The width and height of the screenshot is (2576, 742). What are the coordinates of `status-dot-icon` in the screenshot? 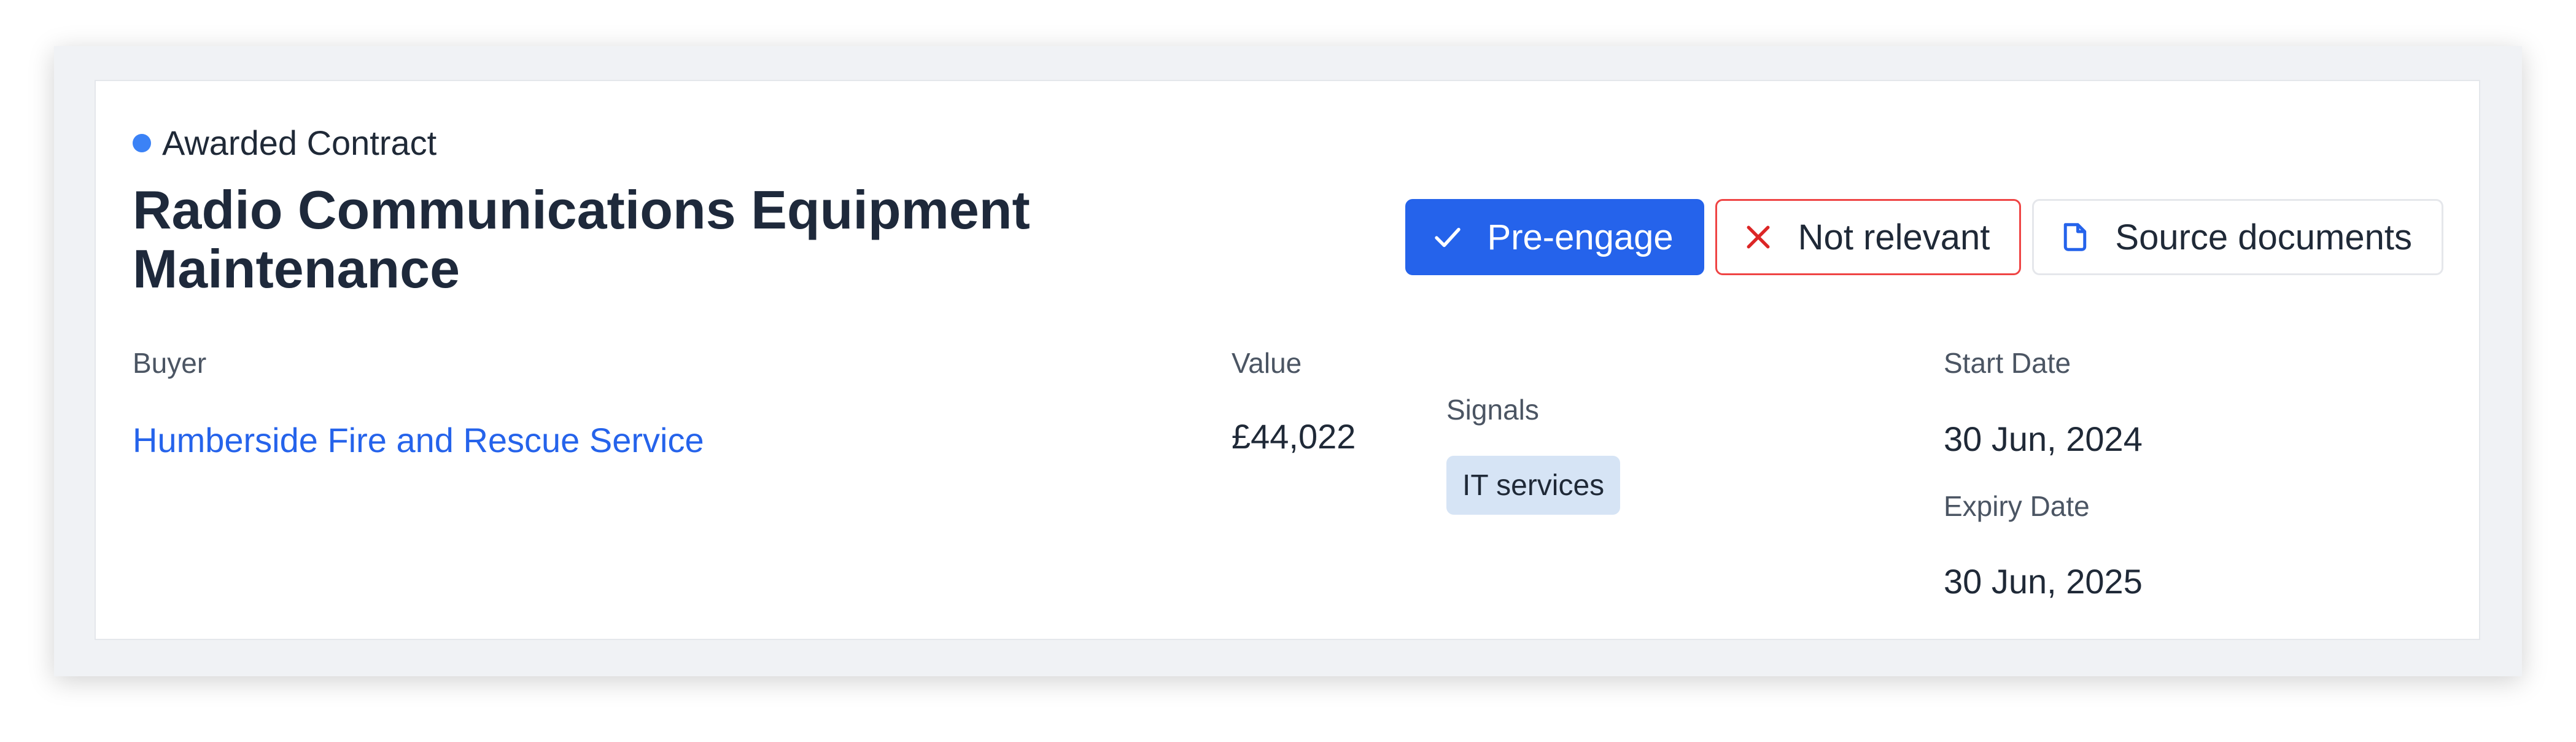 It's located at (142, 142).